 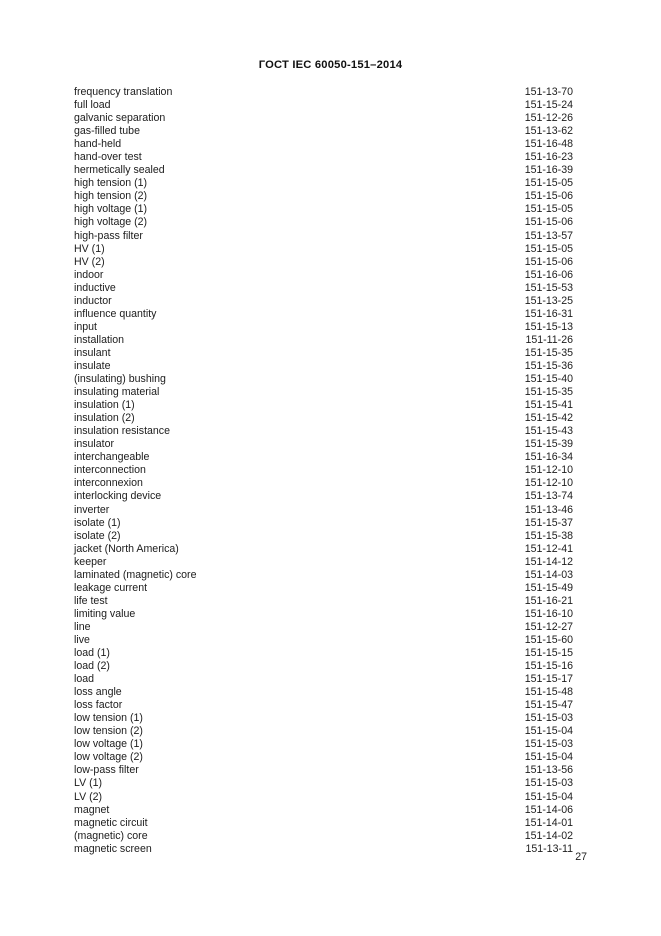 I want to click on index-entry-term: load (2), so click(x=92, y=666).